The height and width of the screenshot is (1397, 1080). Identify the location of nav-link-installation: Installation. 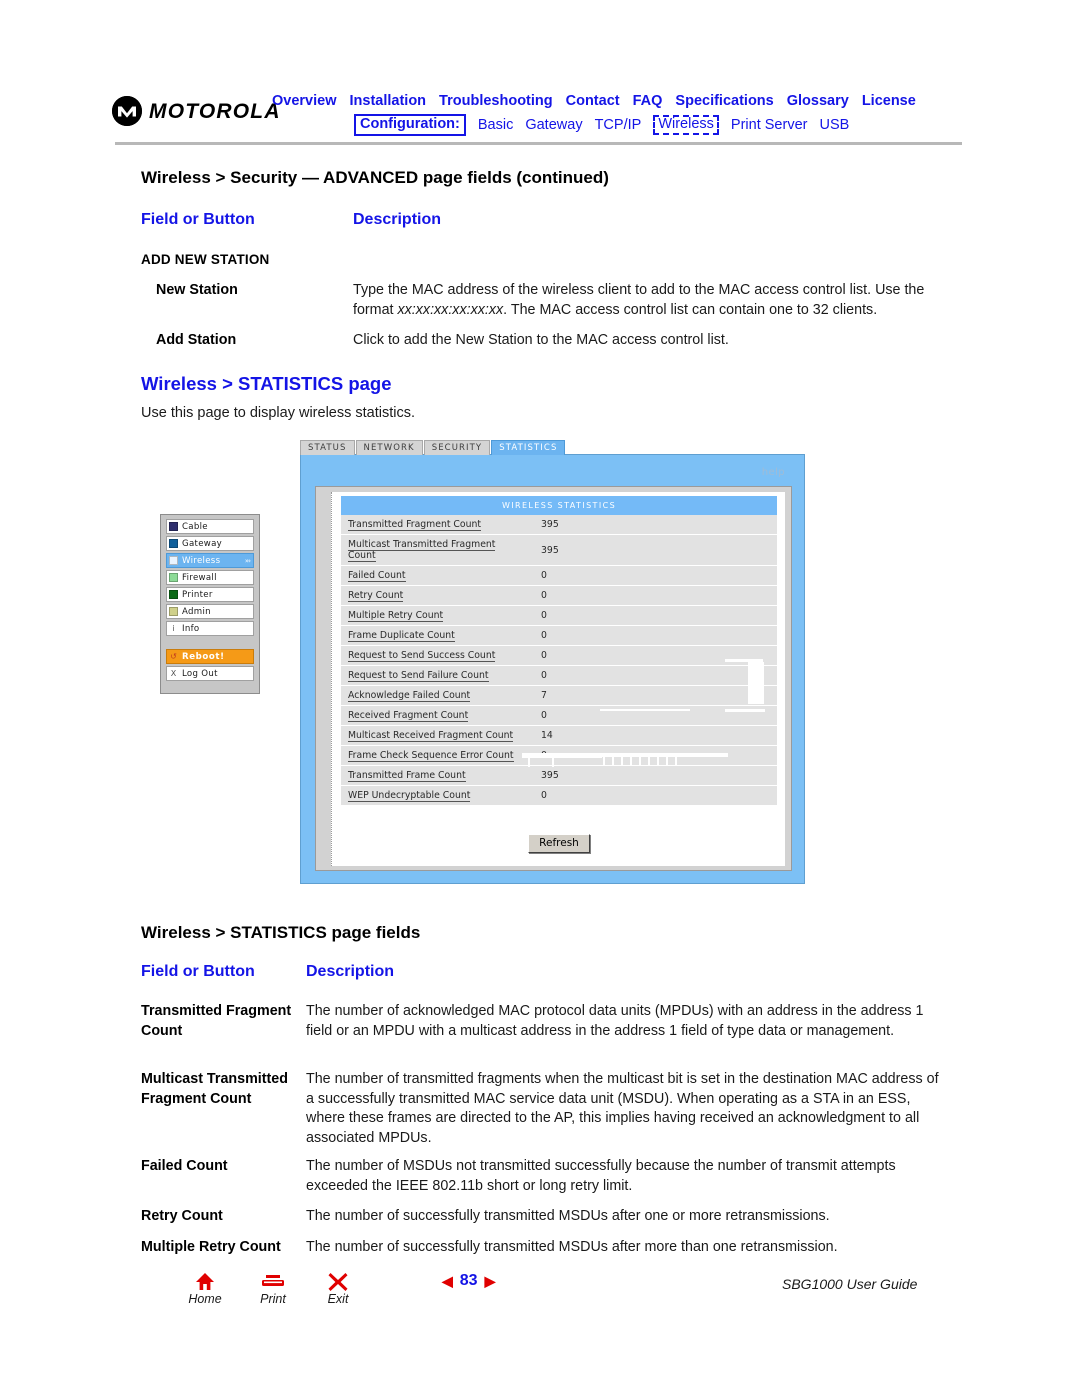
(388, 101).